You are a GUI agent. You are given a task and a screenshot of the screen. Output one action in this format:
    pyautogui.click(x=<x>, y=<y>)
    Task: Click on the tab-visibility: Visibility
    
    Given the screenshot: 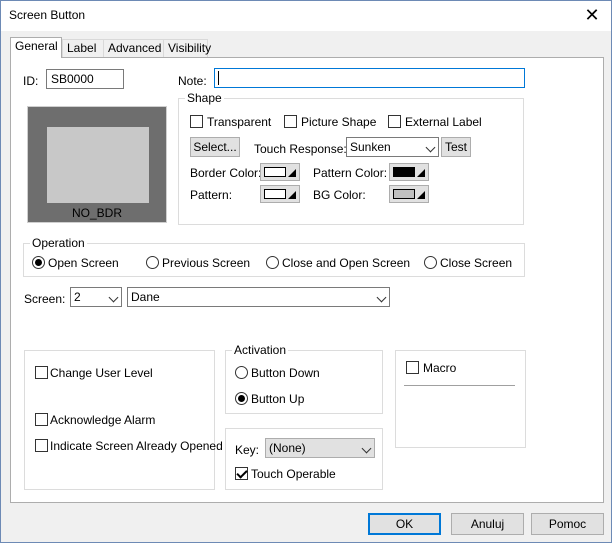 What is the action you would take?
    pyautogui.click(x=187, y=48)
    